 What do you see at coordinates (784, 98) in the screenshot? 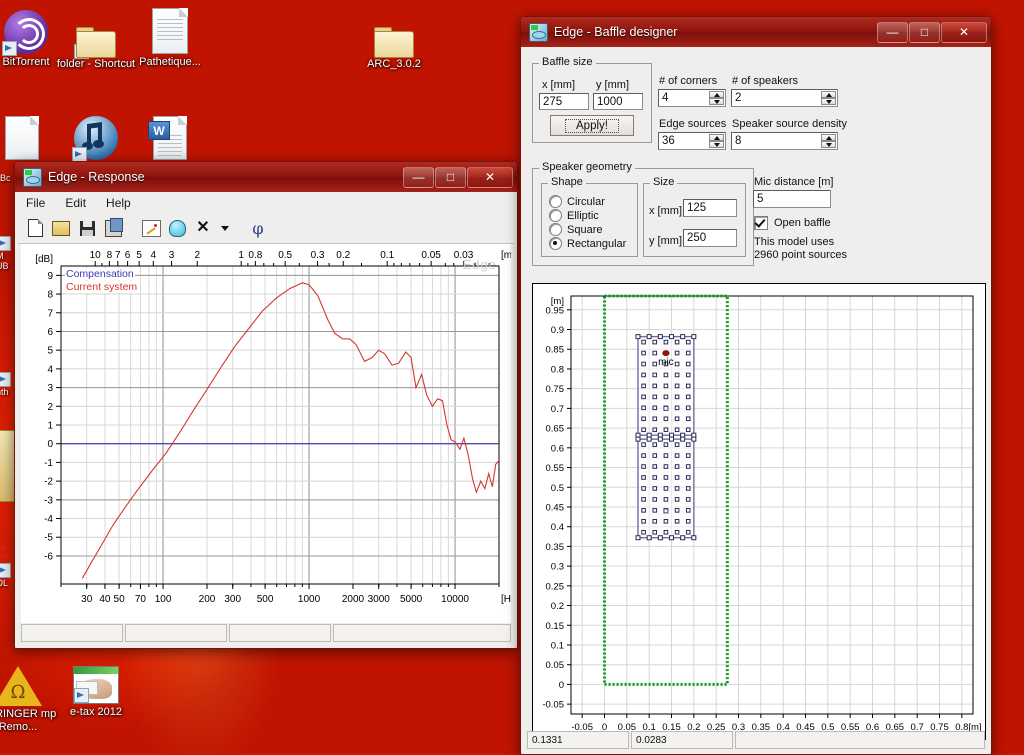
I see `speakers-input: 2` at bounding box center [784, 98].